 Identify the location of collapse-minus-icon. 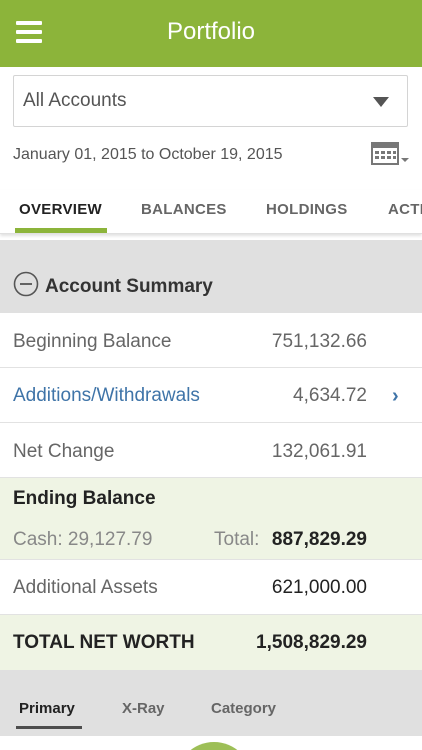
(26, 284).